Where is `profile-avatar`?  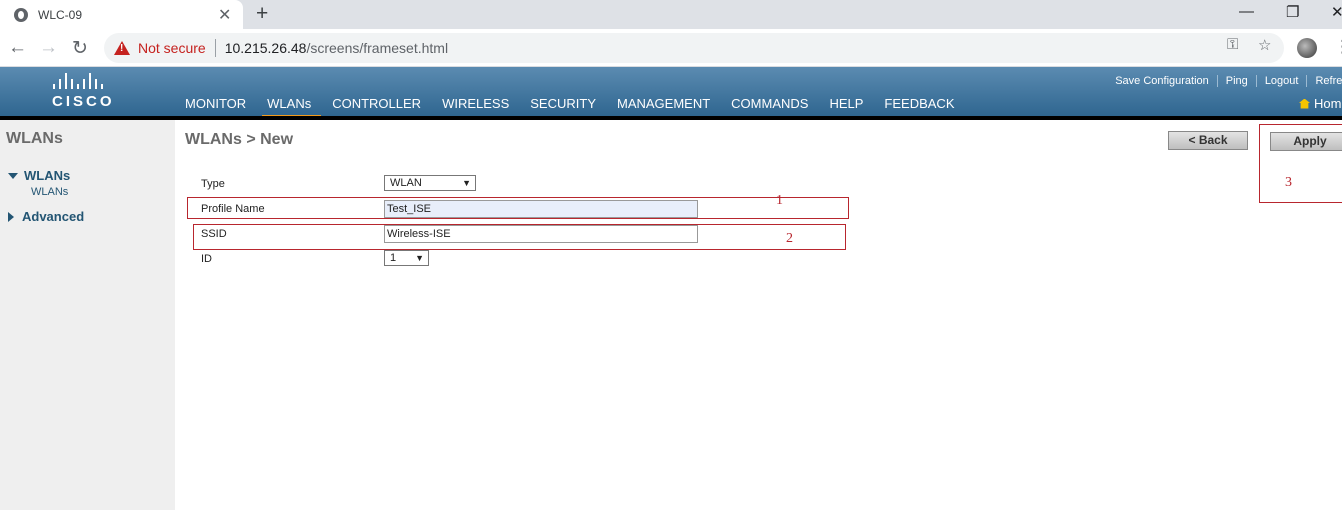 profile-avatar is located at coordinates (1307, 48).